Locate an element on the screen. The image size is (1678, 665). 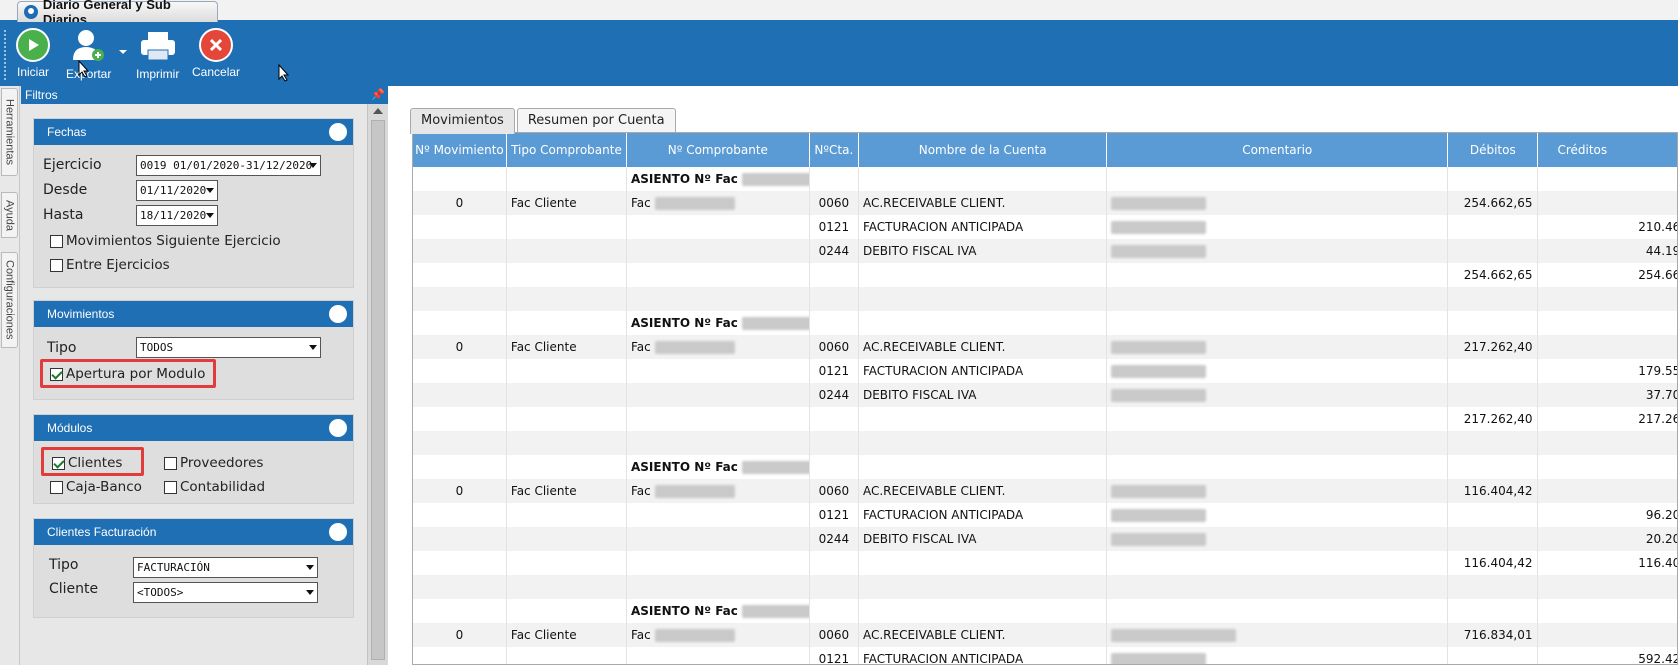
table-row: 0121 FACTURACION ANTICIPADA 210.465,00 is located at coordinates (1045, 227).